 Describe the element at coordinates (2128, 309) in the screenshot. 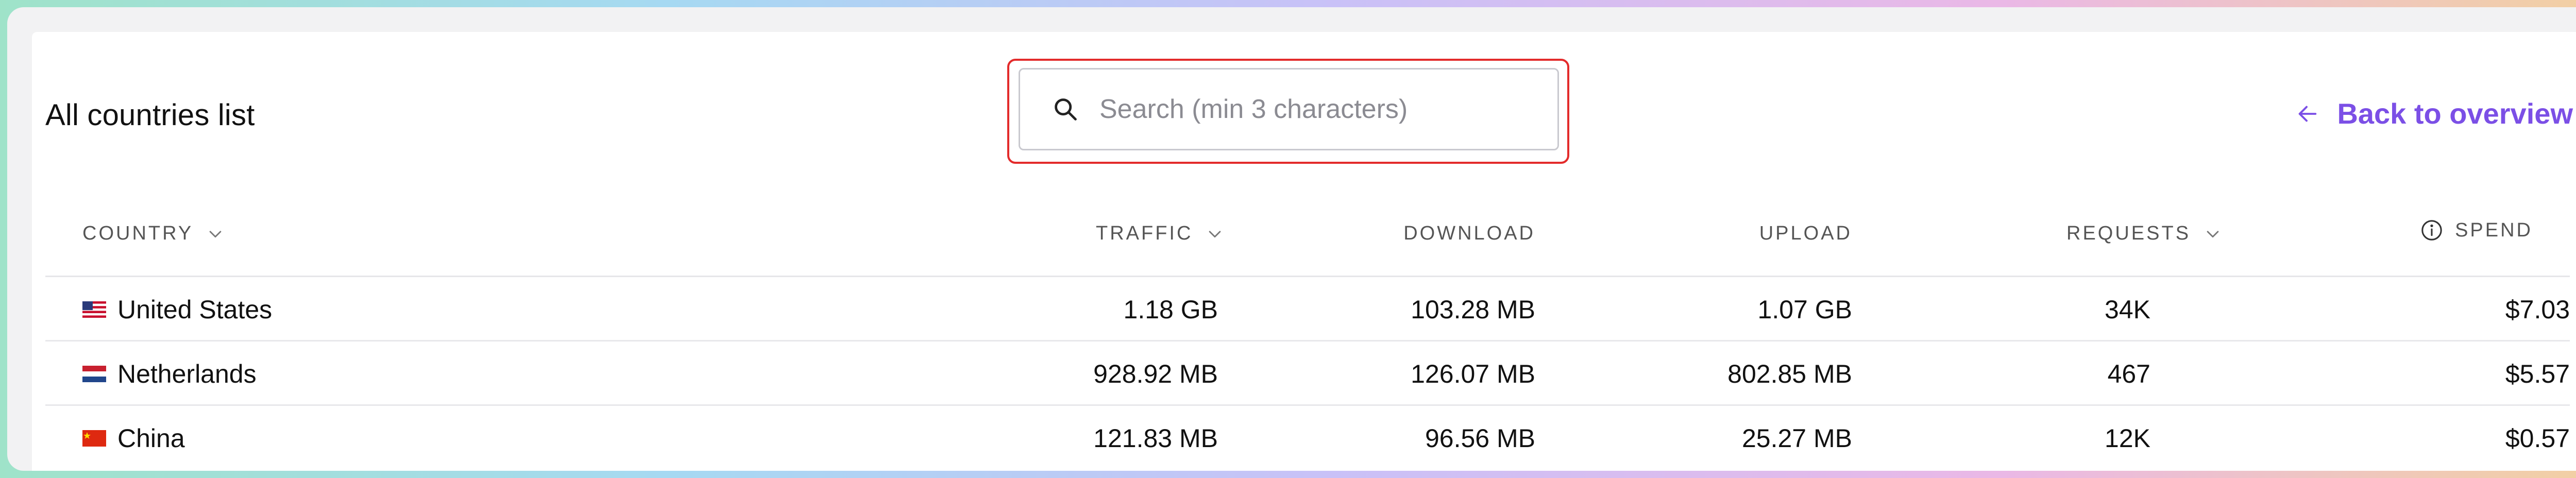

I see `requests-cell: 34K` at that location.